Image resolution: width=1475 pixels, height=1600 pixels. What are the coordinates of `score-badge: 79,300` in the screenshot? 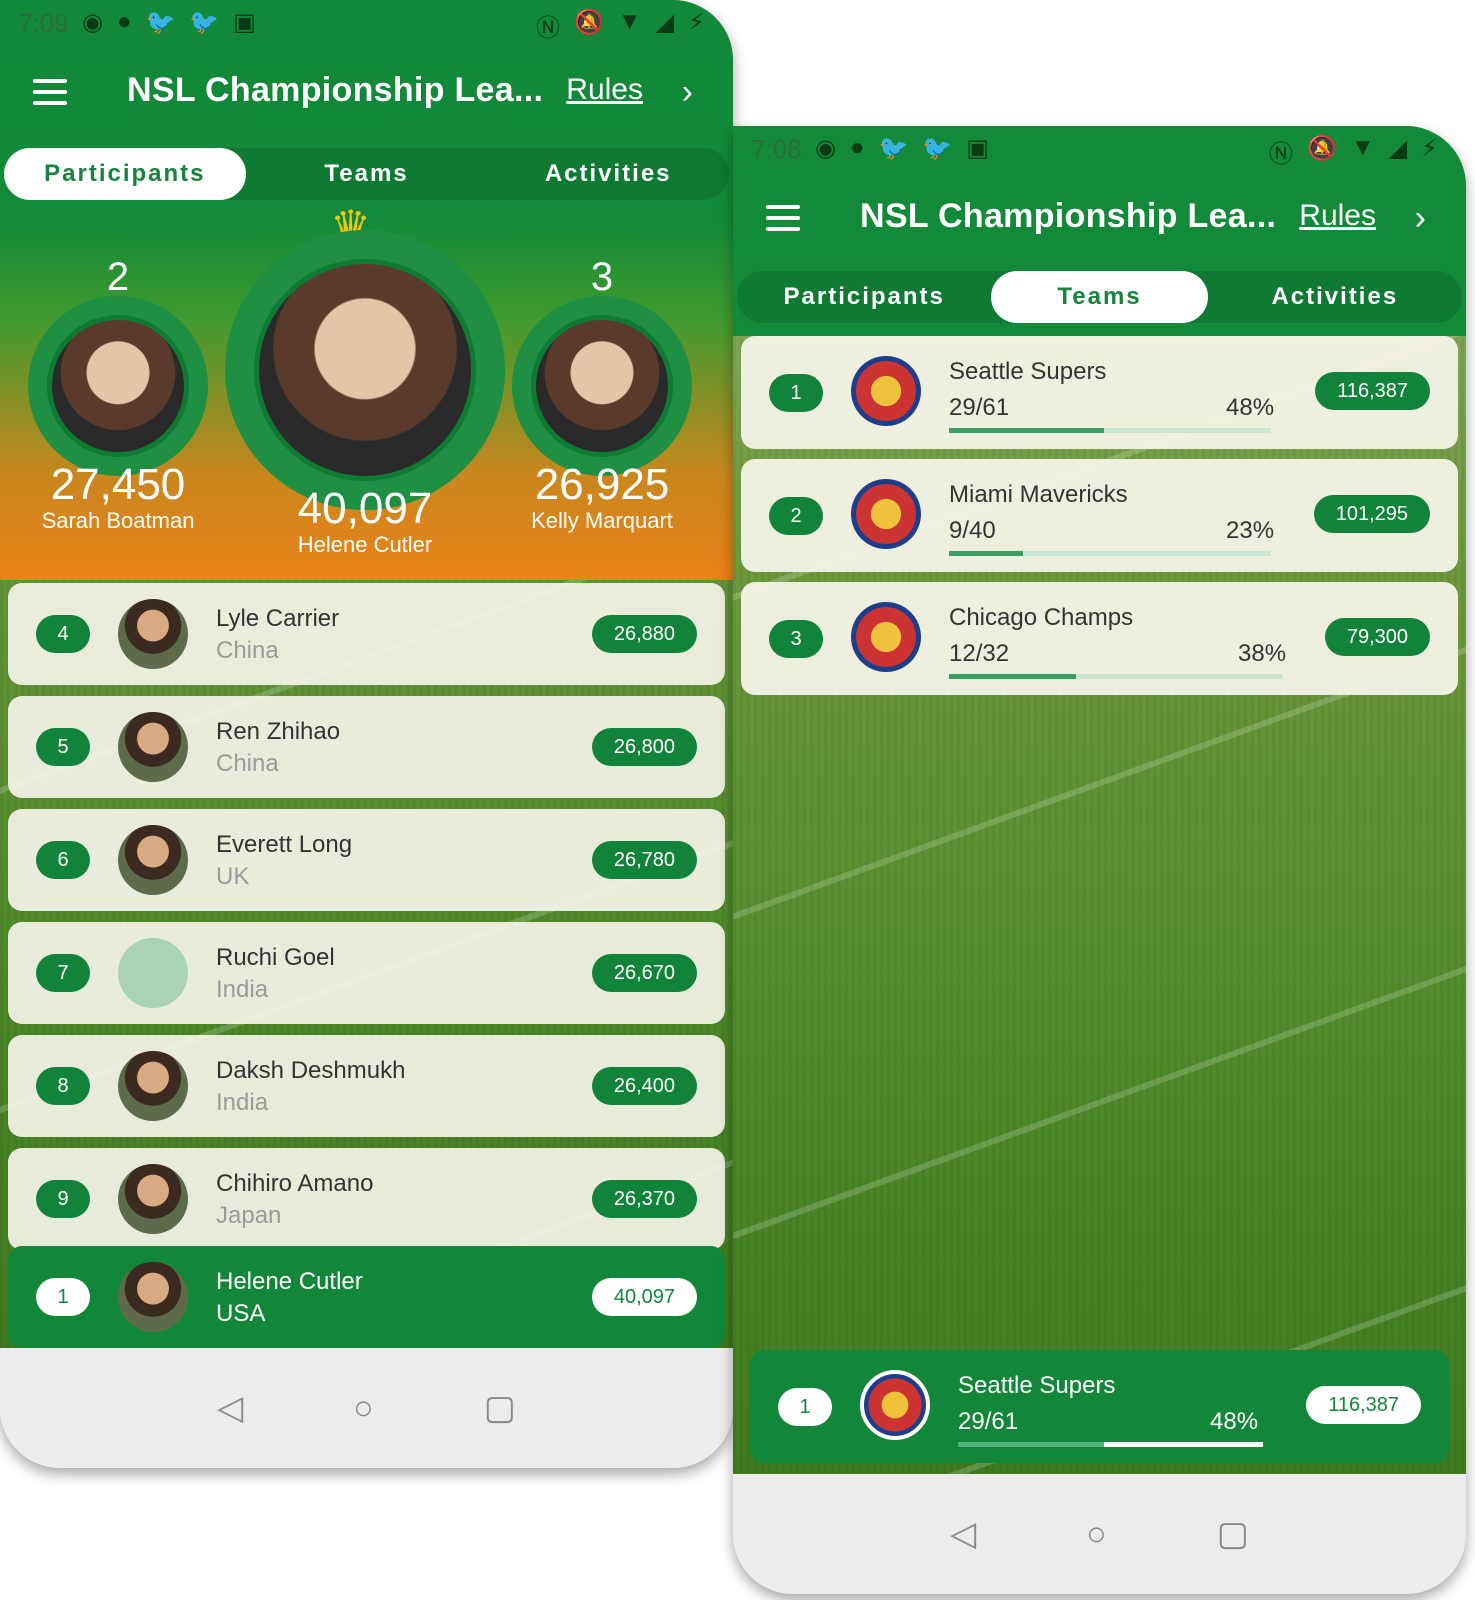 It's located at (1377, 637).